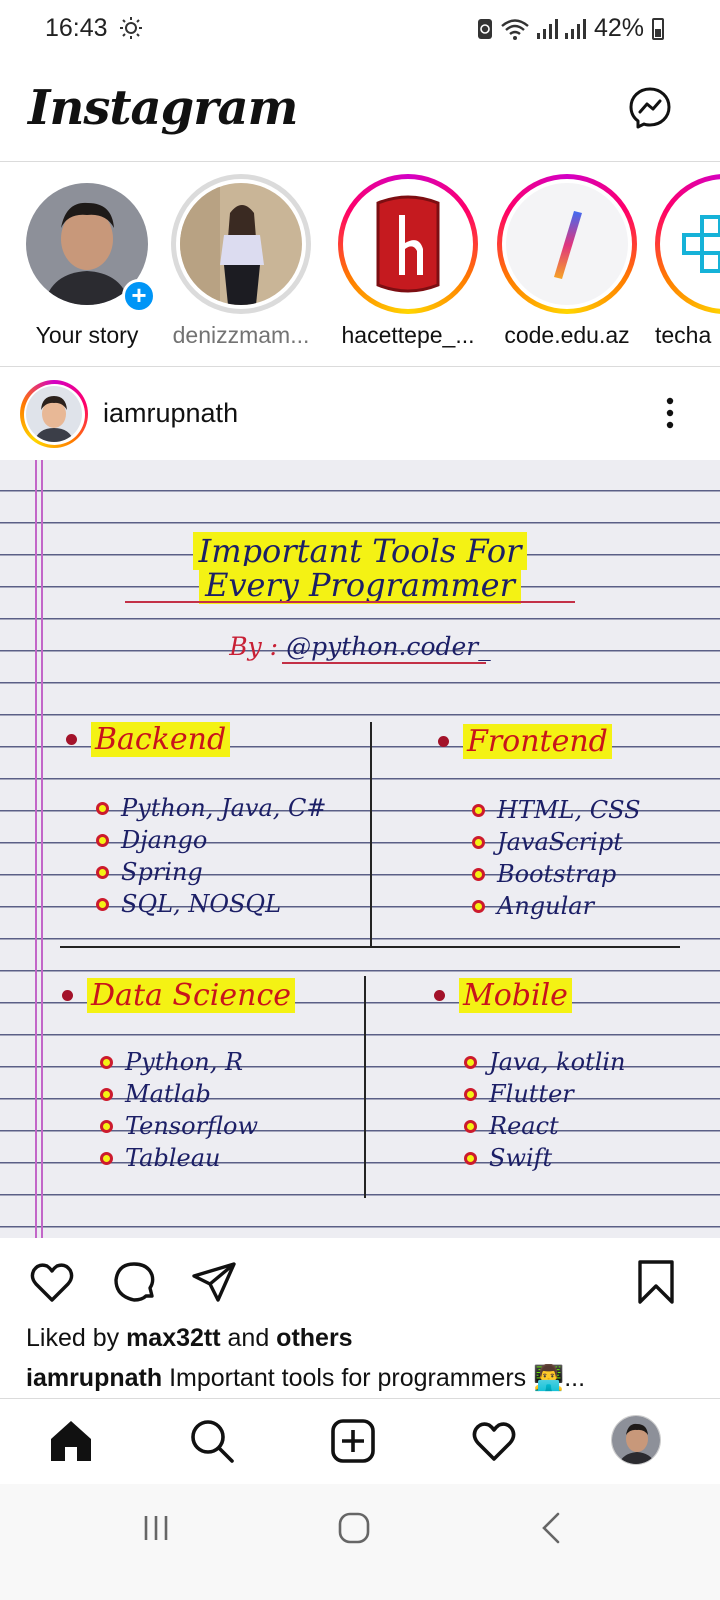 Image resolution: width=720 pixels, height=1600 pixels. What do you see at coordinates (545, 1062) in the screenshot?
I see `list-item: Java, kotlin` at bounding box center [545, 1062].